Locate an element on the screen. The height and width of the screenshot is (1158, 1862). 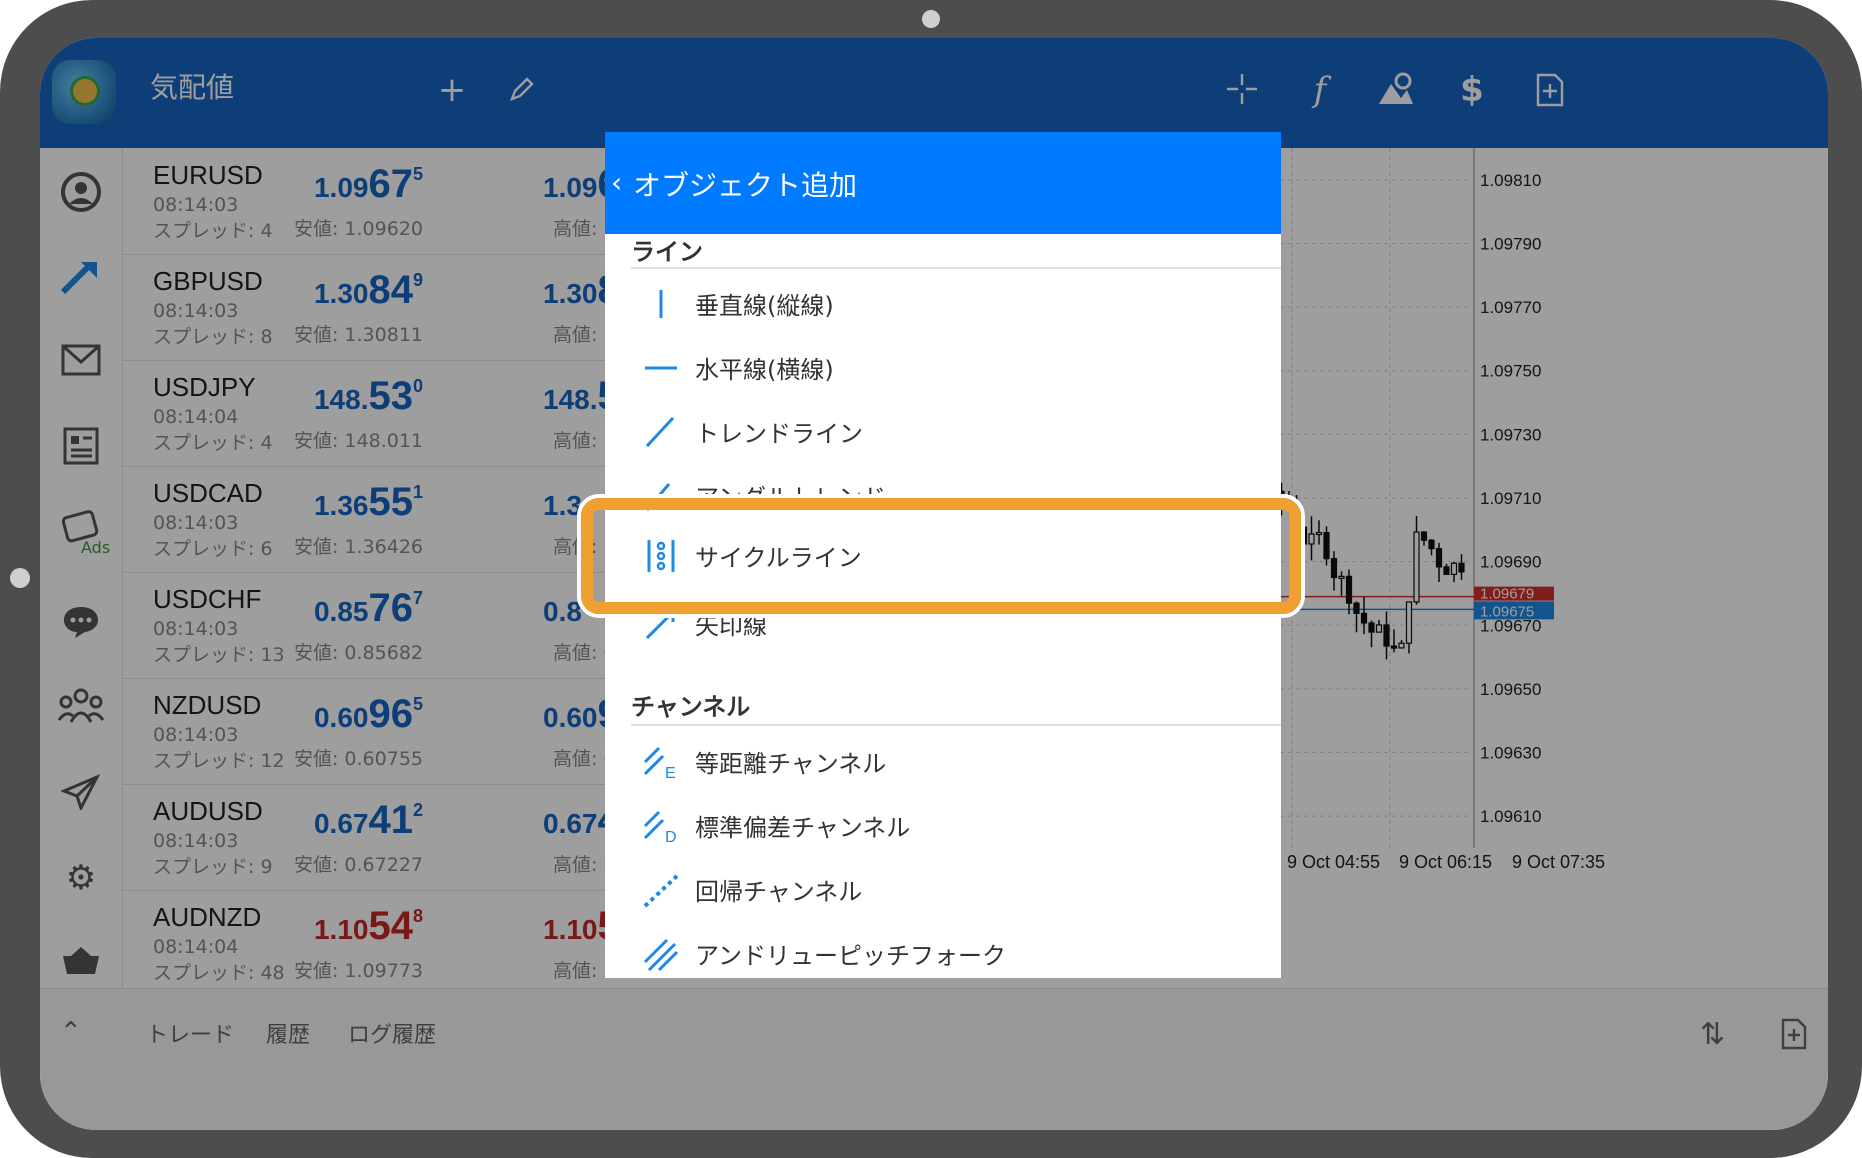
highlight-box is located at coordinates (941, 556).